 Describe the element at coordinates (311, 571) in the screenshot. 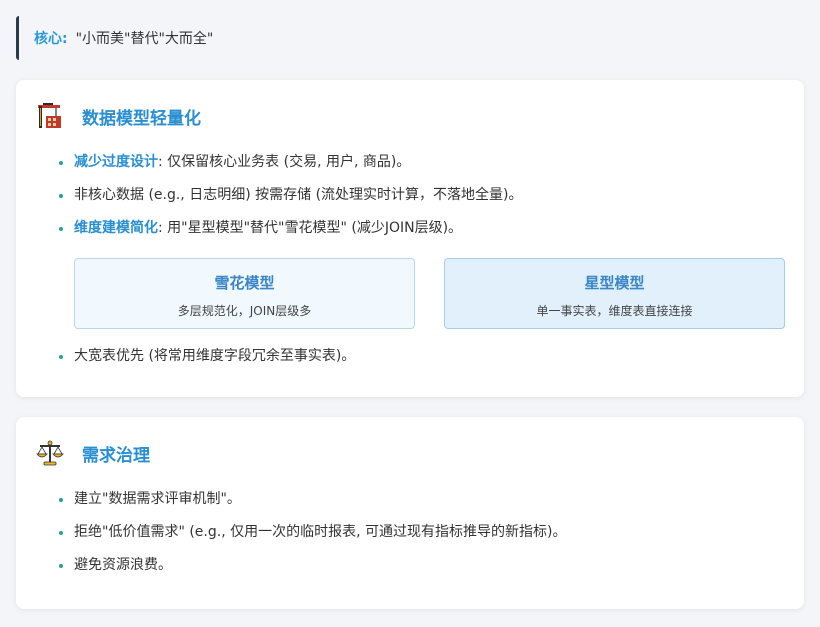

I see `list-item: 避免资源浪费。` at that location.